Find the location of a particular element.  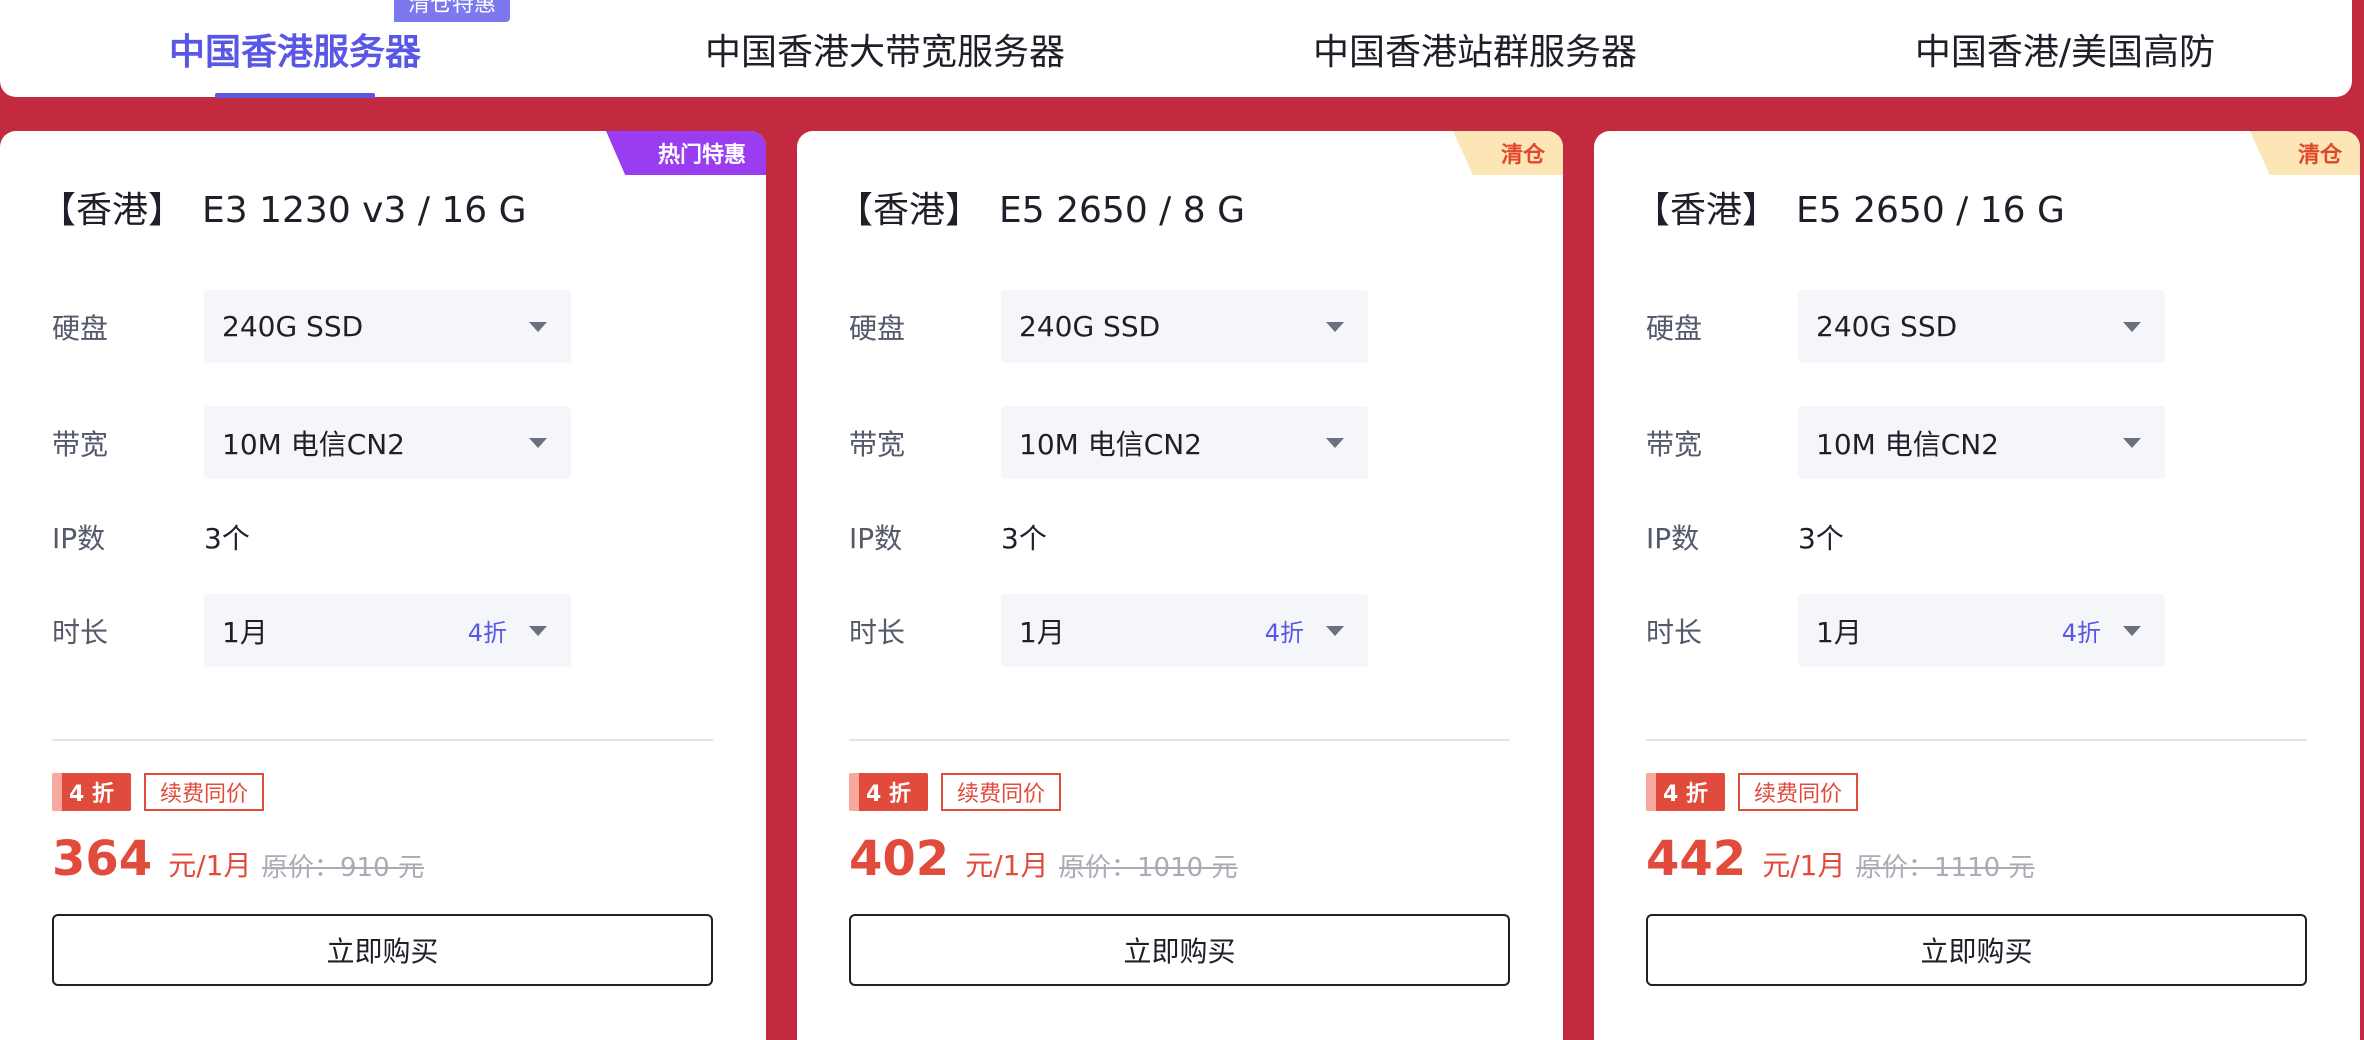

server-model: E5 2650 / 16 G is located at coordinates (1930, 210).